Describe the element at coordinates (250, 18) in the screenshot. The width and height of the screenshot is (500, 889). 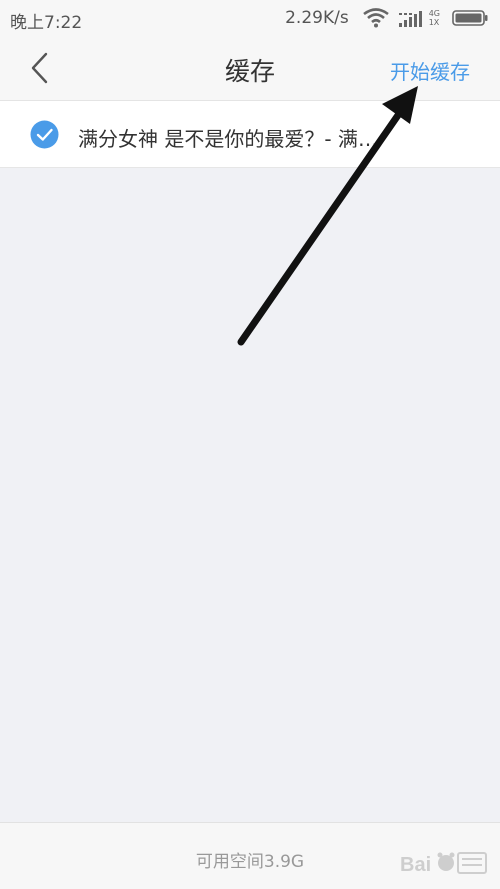
I see `status-bar: 晚上7:22 2.29K/s 4G 1X` at that location.